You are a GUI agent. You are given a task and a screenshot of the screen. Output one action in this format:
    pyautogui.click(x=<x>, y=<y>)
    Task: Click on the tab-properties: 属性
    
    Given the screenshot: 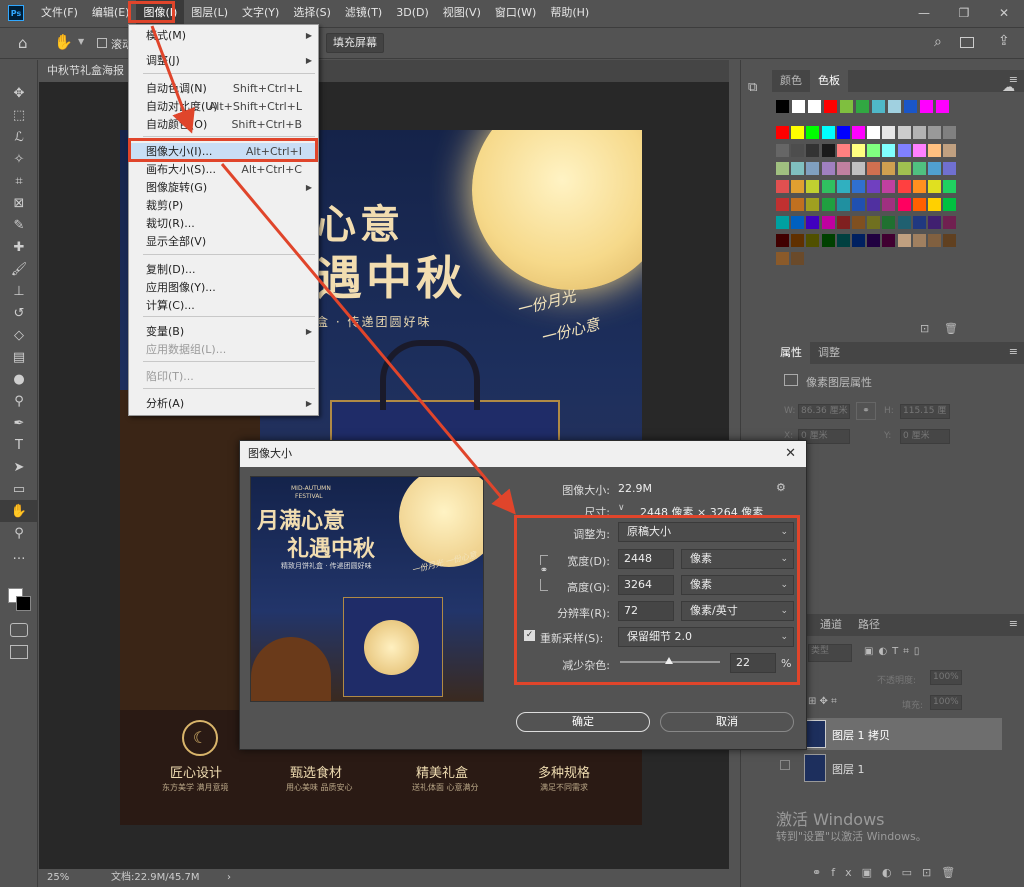 What is the action you would take?
    pyautogui.click(x=791, y=353)
    